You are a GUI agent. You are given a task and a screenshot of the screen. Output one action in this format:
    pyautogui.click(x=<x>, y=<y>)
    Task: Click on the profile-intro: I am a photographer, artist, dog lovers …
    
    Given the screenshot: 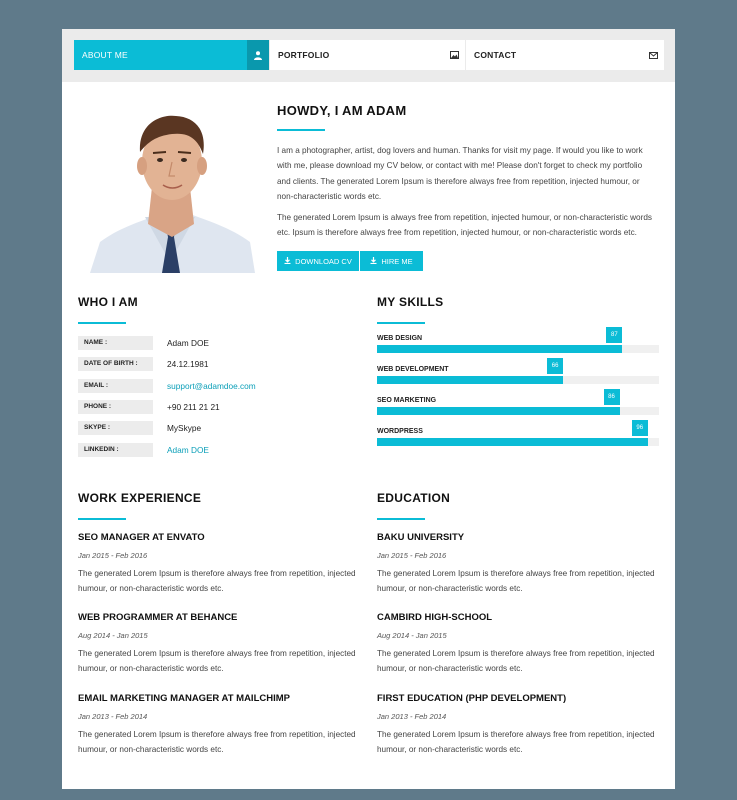 What is the action you would take?
    pyautogui.click(x=460, y=174)
    